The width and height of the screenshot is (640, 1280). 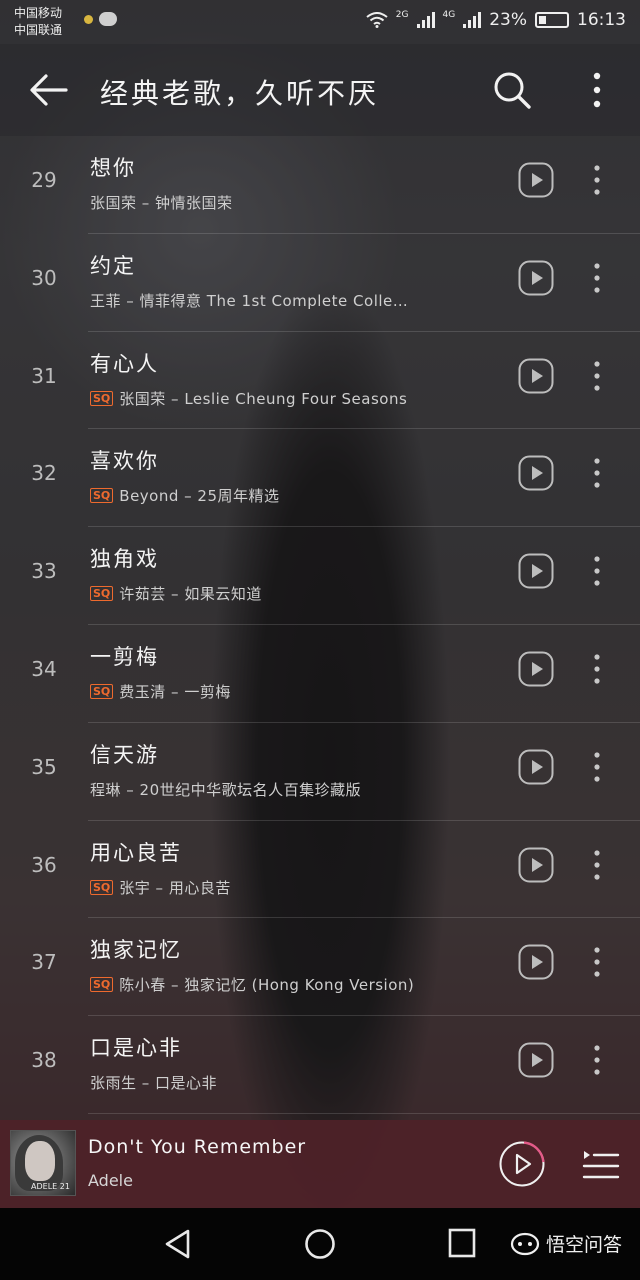 I want to click on carrier-labels: 中国移动 中国联通, so click(x=38, y=22).